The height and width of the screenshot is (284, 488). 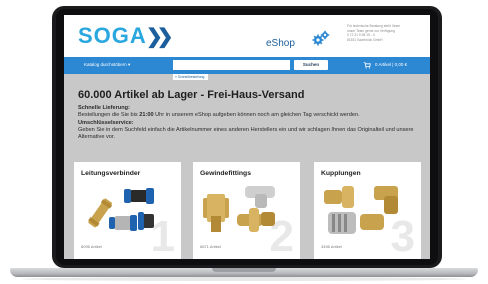 I want to click on category-card-leitungsverbinder: 1 Leitungsverbinder 8096 Artikel, so click(x=127, y=210).